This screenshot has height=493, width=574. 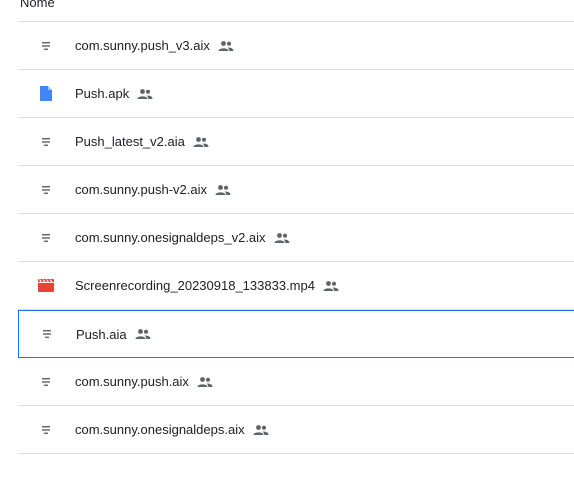 I want to click on column-header-name: Nome, so click(x=37, y=5).